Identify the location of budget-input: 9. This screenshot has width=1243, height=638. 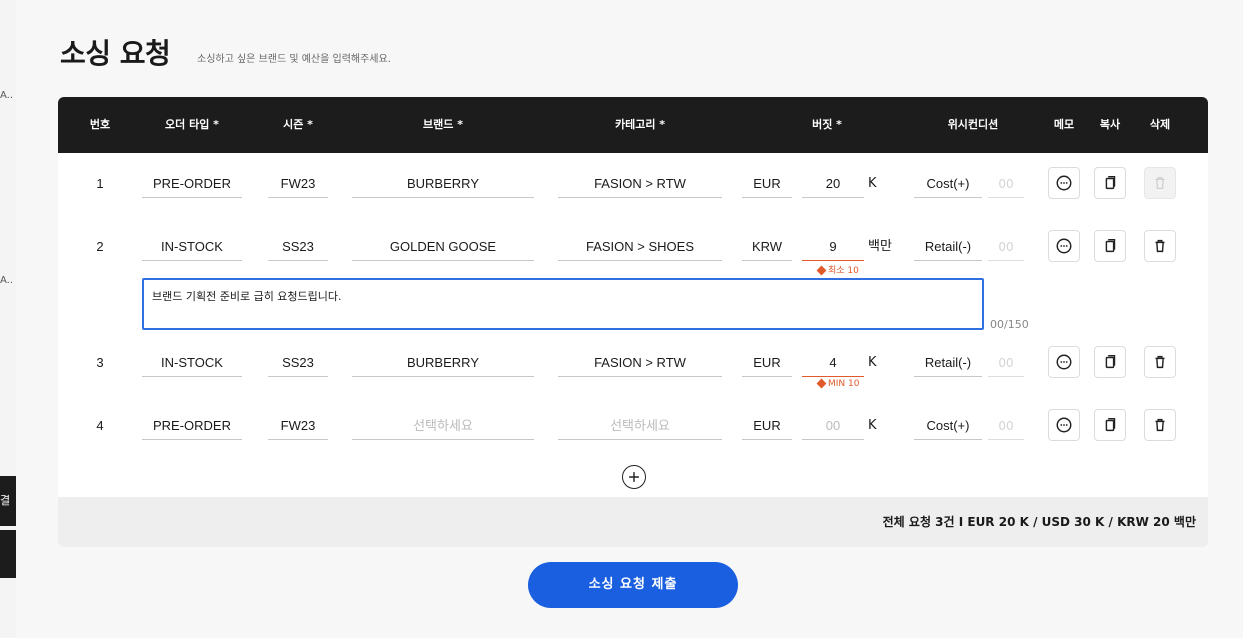
(833, 247).